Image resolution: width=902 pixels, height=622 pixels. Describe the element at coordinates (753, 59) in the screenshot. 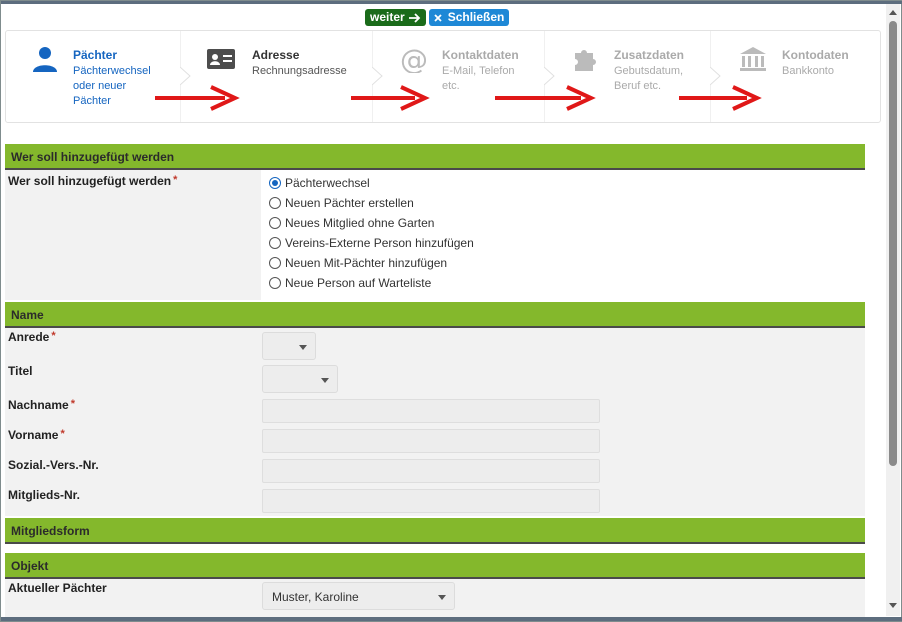

I see `bank-icon` at that location.